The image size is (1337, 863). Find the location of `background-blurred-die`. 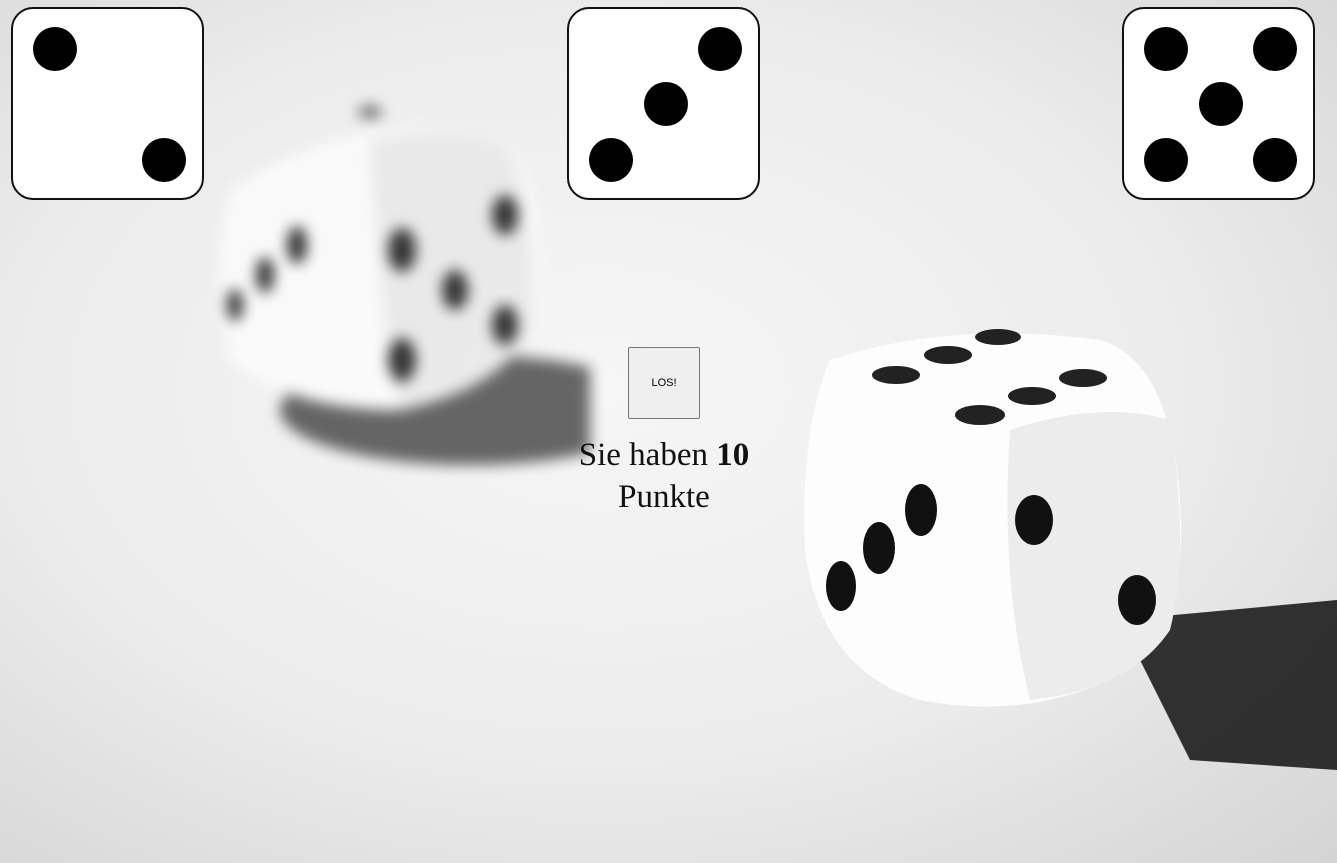

background-blurred-die is located at coordinates (405, 285).